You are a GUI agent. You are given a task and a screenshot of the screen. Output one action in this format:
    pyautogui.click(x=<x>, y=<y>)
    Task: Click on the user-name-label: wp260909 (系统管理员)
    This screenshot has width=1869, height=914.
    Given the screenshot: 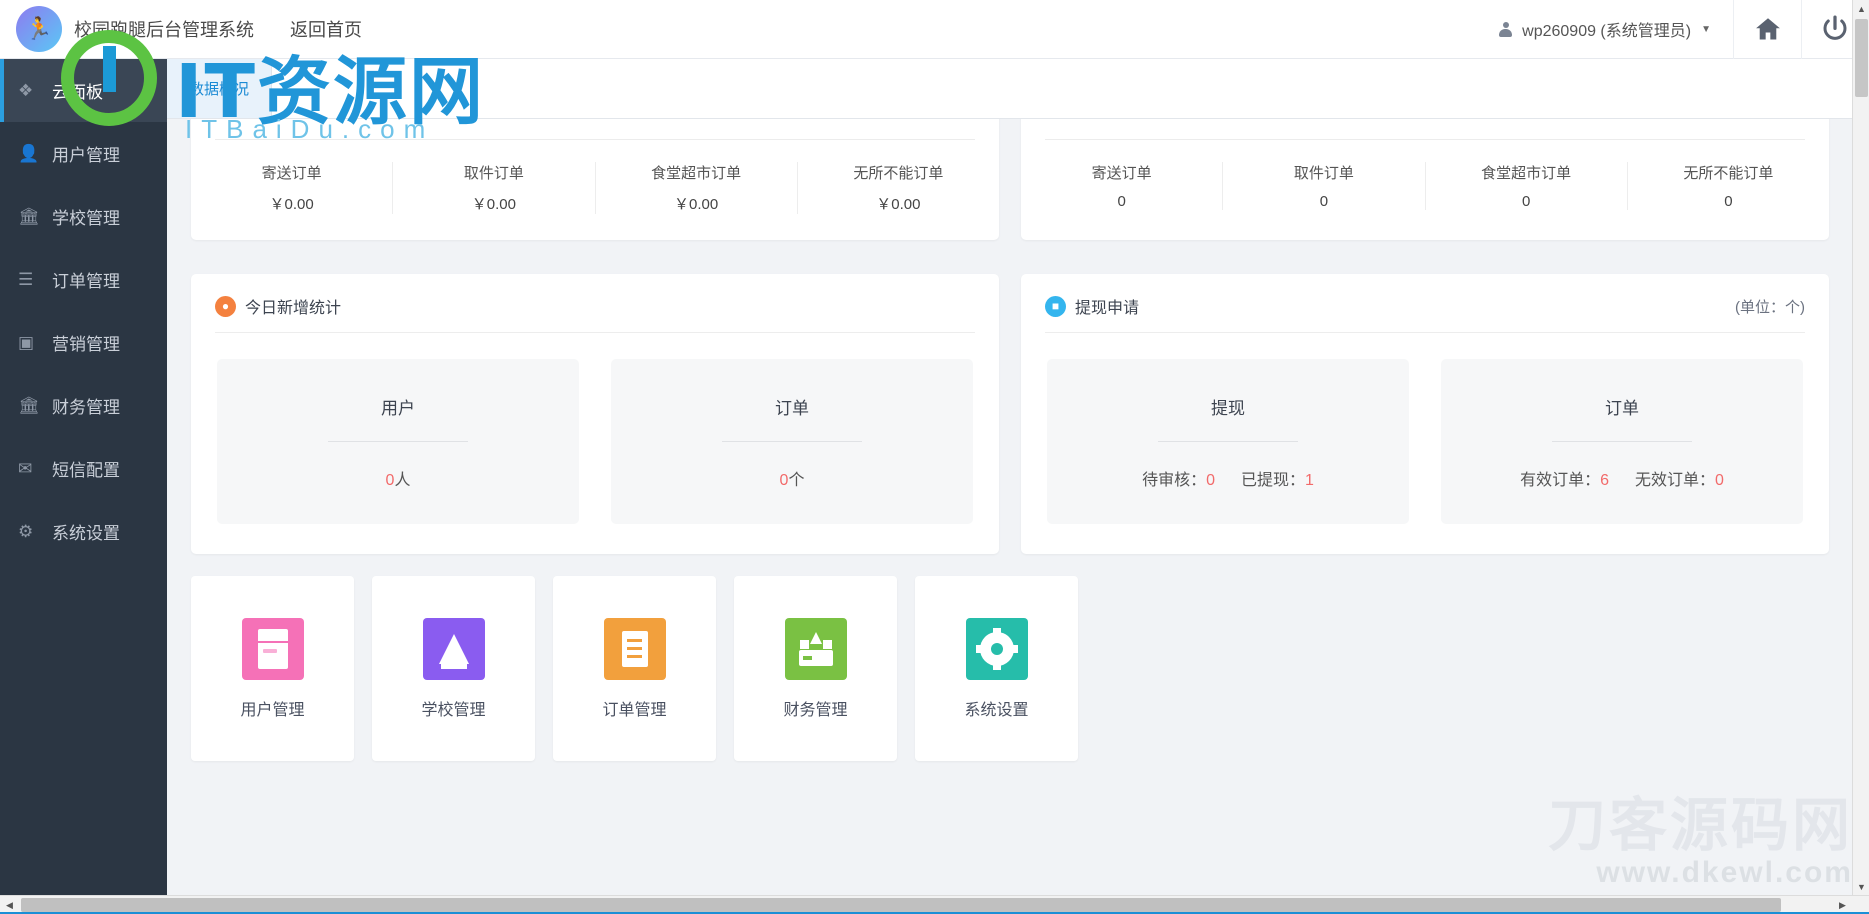 What is the action you would take?
    pyautogui.click(x=1607, y=31)
    